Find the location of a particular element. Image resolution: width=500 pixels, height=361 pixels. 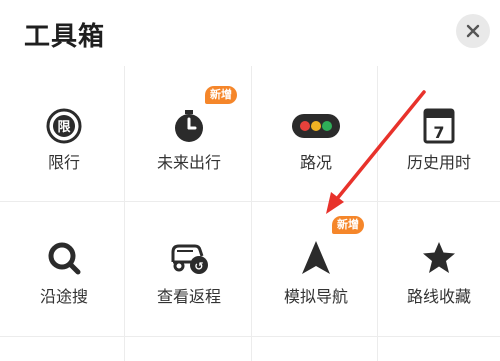

tool-history-time: 7 历史用时 is located at coordinates (439, 133).